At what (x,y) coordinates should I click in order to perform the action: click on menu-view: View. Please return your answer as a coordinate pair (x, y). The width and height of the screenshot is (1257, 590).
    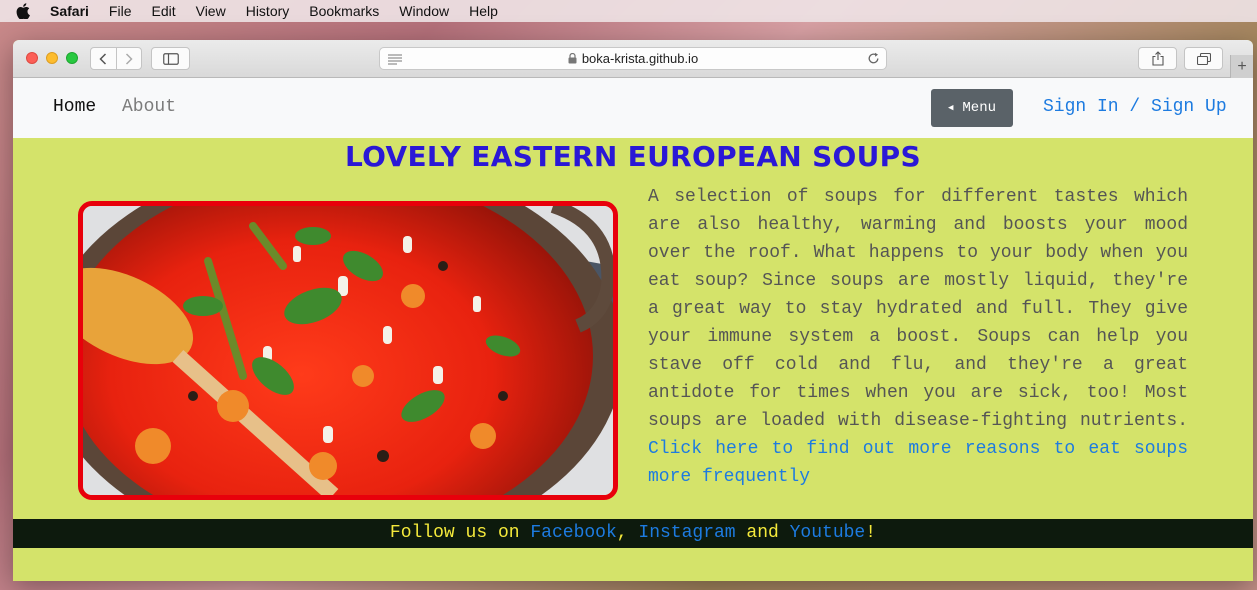
    Looking at the image, I should click on (211, 11).